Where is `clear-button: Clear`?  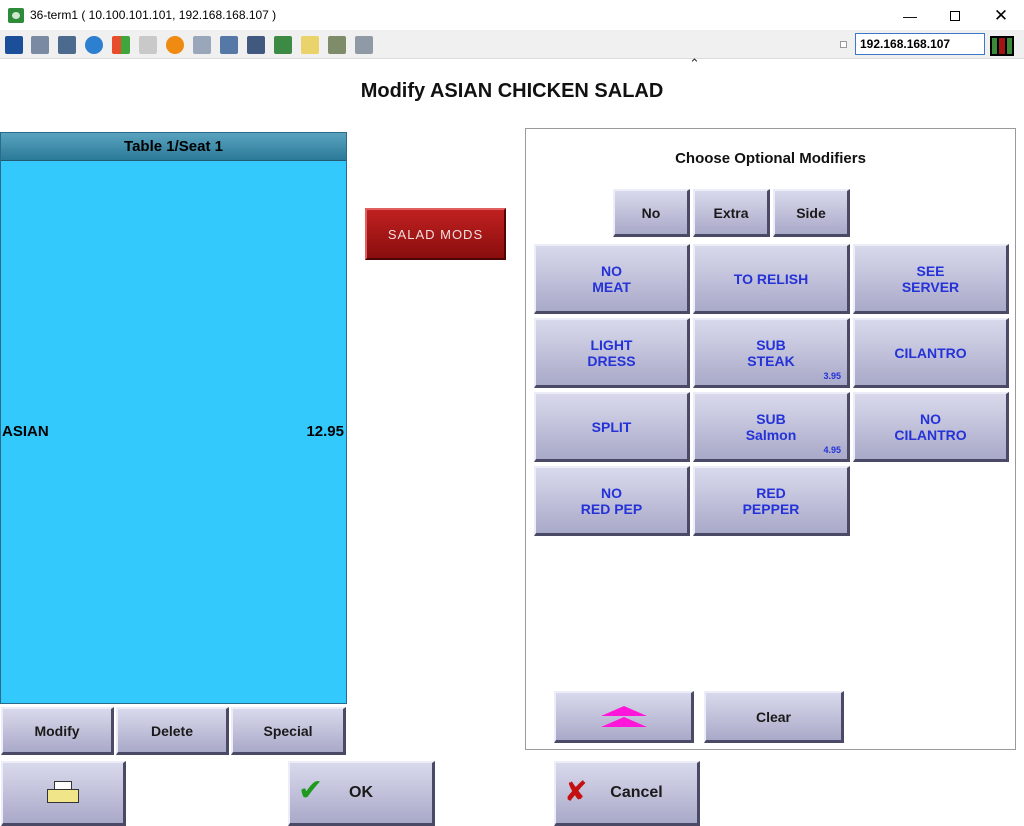
clear-button: Clear is located at coordinates (774, 717).